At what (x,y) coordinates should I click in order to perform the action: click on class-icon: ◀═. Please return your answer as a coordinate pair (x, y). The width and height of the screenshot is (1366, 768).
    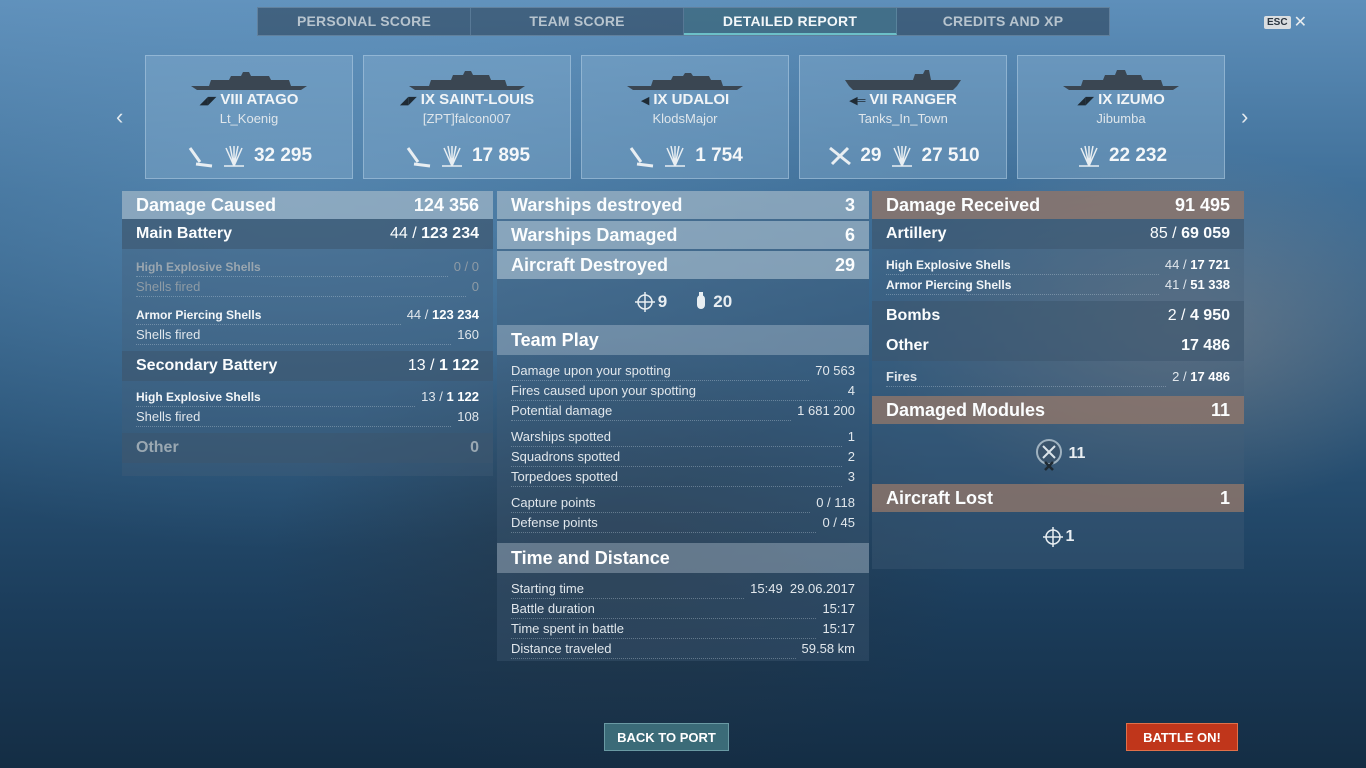
    Looking at the image, I should click on (857, 101).